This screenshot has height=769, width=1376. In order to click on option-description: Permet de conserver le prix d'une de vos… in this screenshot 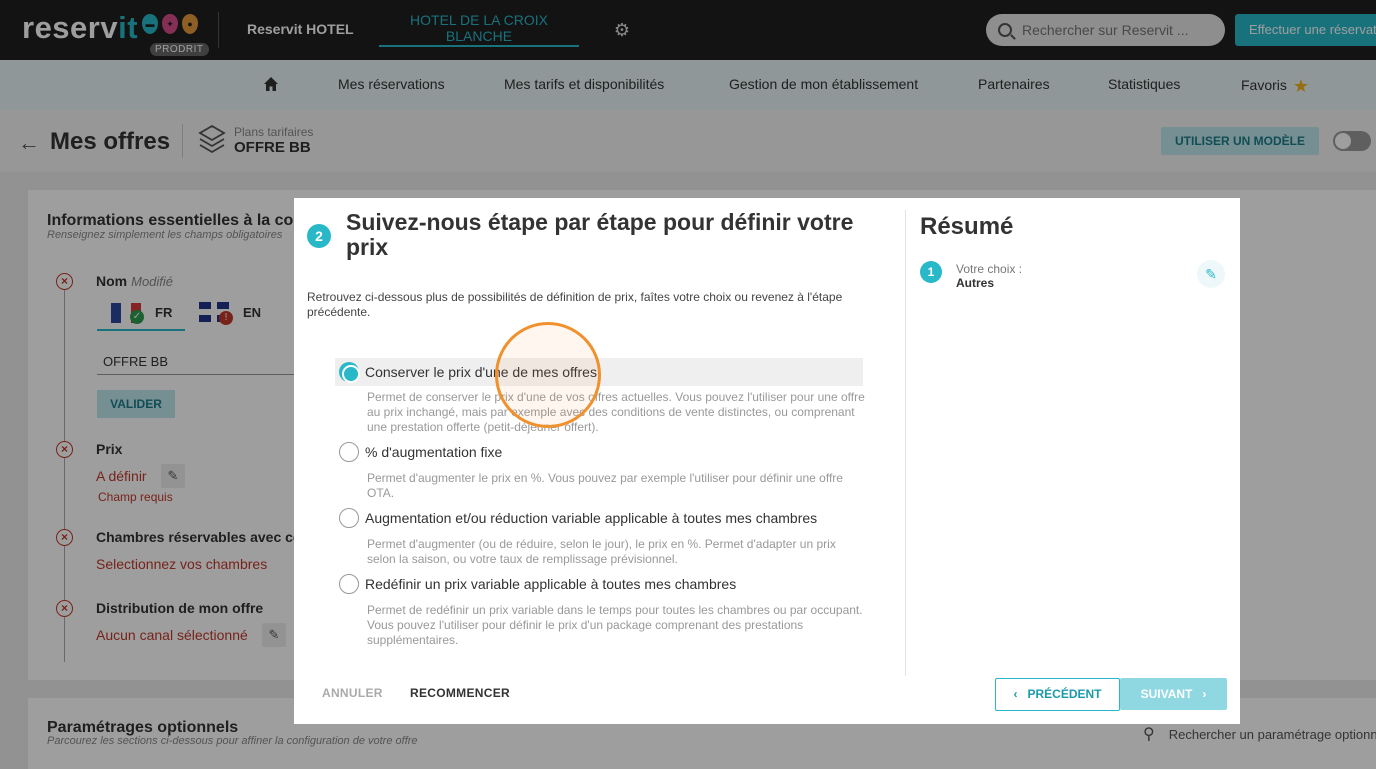, I will do `click(616, 412)`.